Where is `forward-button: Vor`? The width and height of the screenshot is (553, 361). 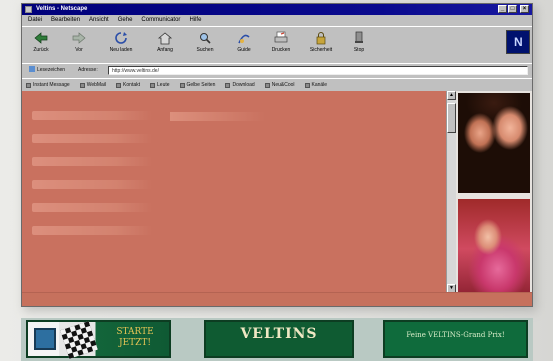
forward-button: Vor is located at coordinates (79, 45).